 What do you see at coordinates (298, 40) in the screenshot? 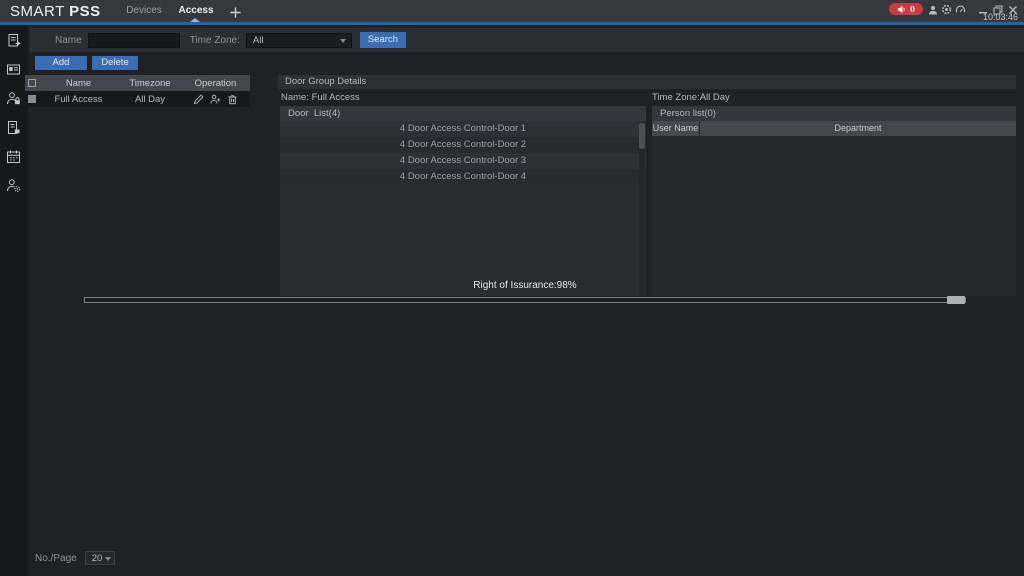
I see `timezone-select: All` at bounding box center [298, 40].